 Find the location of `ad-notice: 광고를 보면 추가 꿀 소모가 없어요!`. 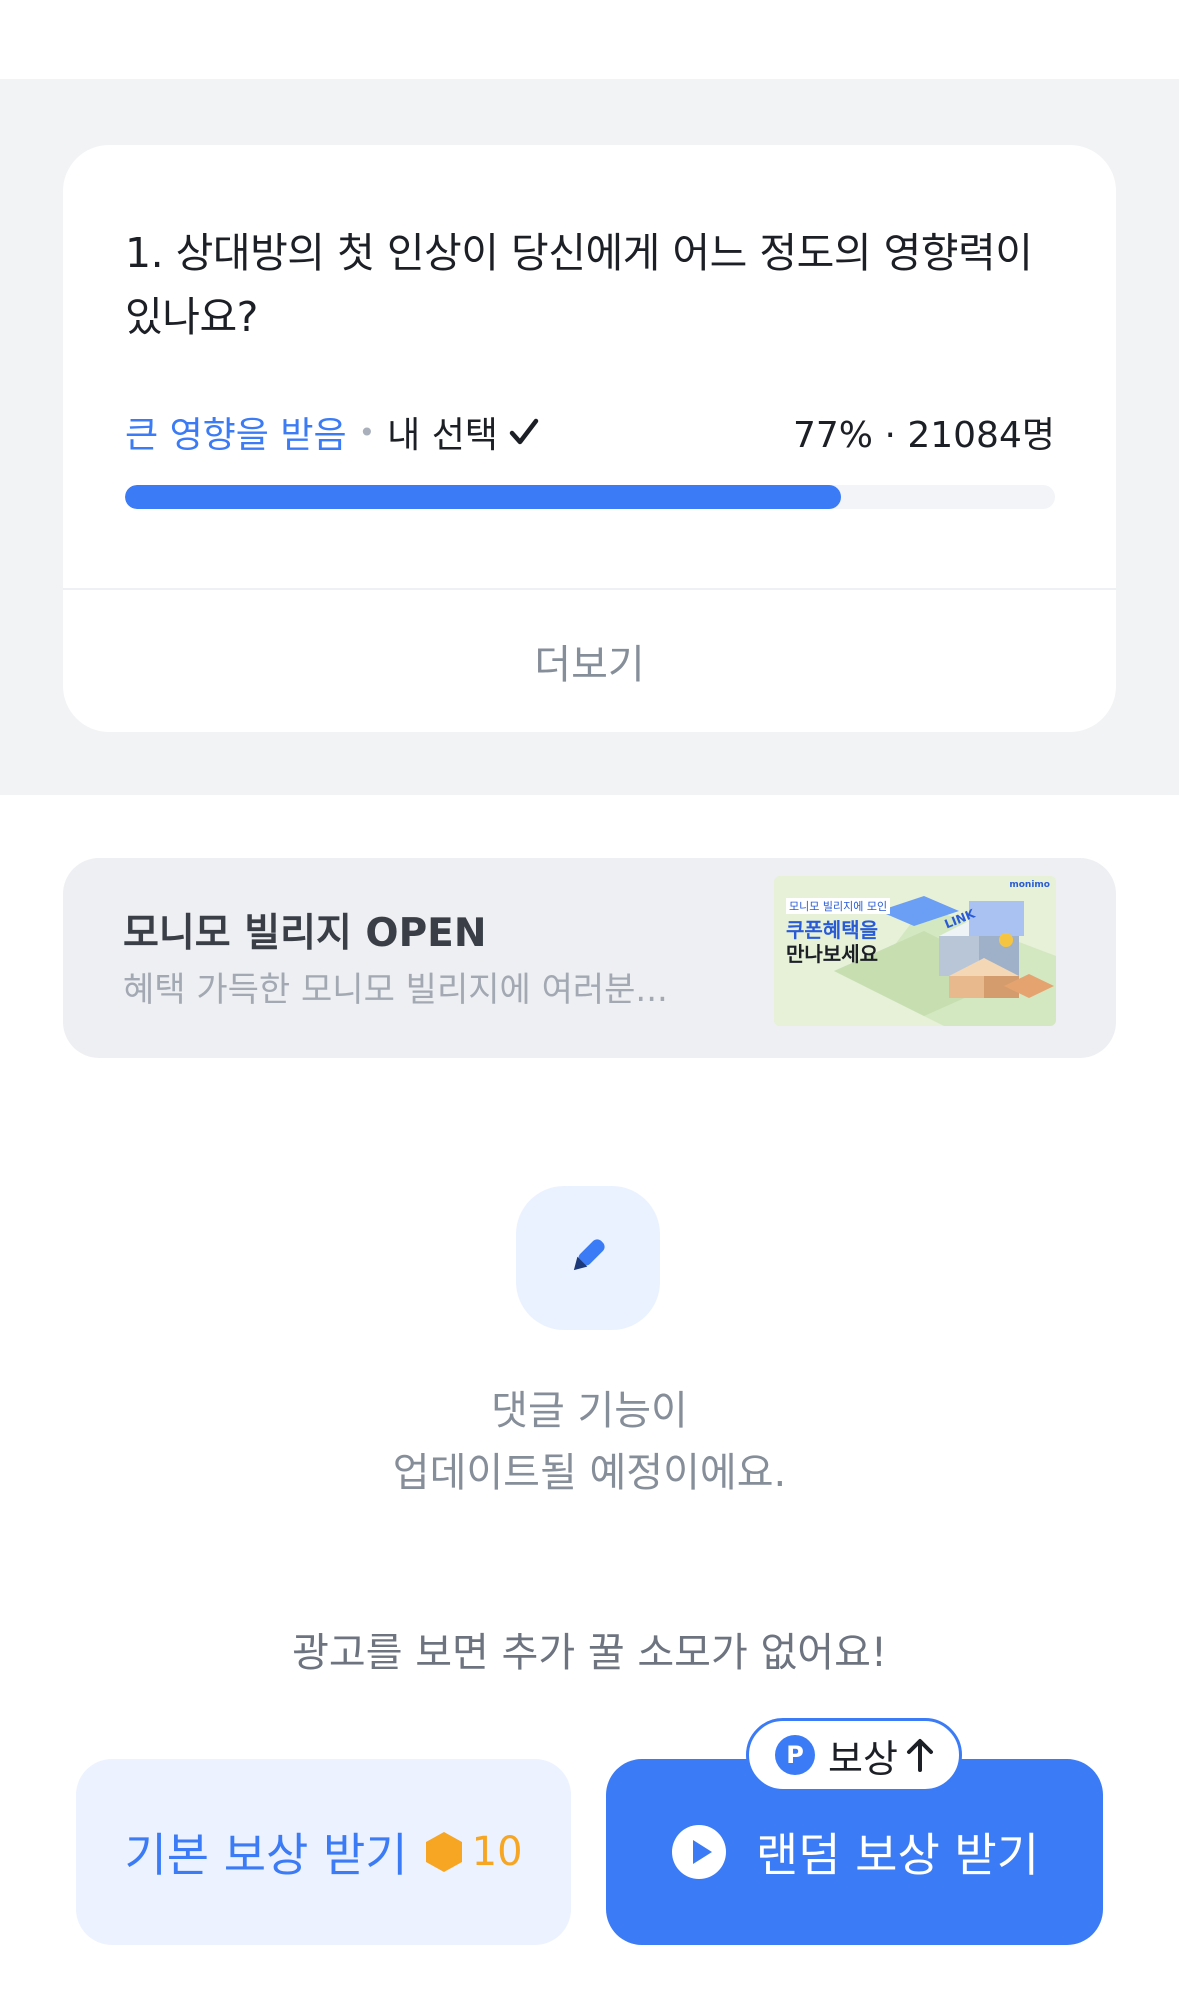

ad-notice: 광고를 보면 추가 꿀 소모가 없어요! is located at coordinates (589, 1653).